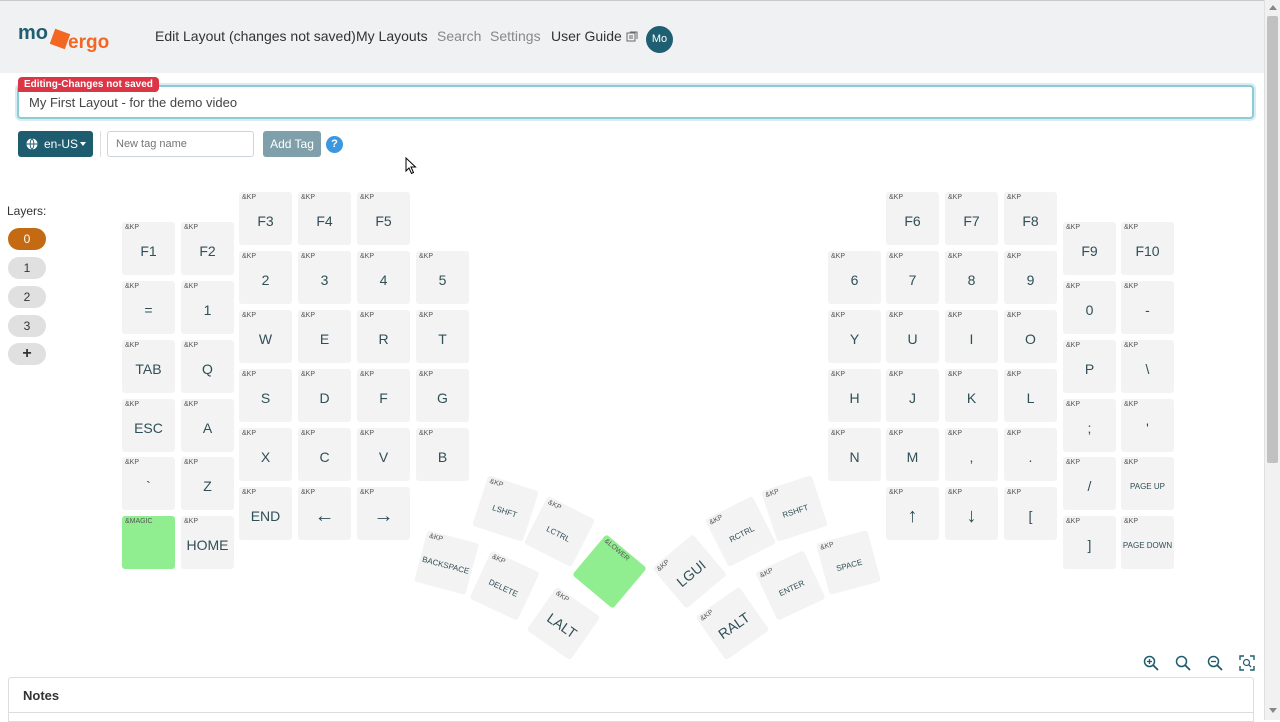 This screenshot has width=1280, height=722. What do you see at coordinates (383, 454) in the screenshot?
I see `key: &KP V` at bounding box center [383, 454].